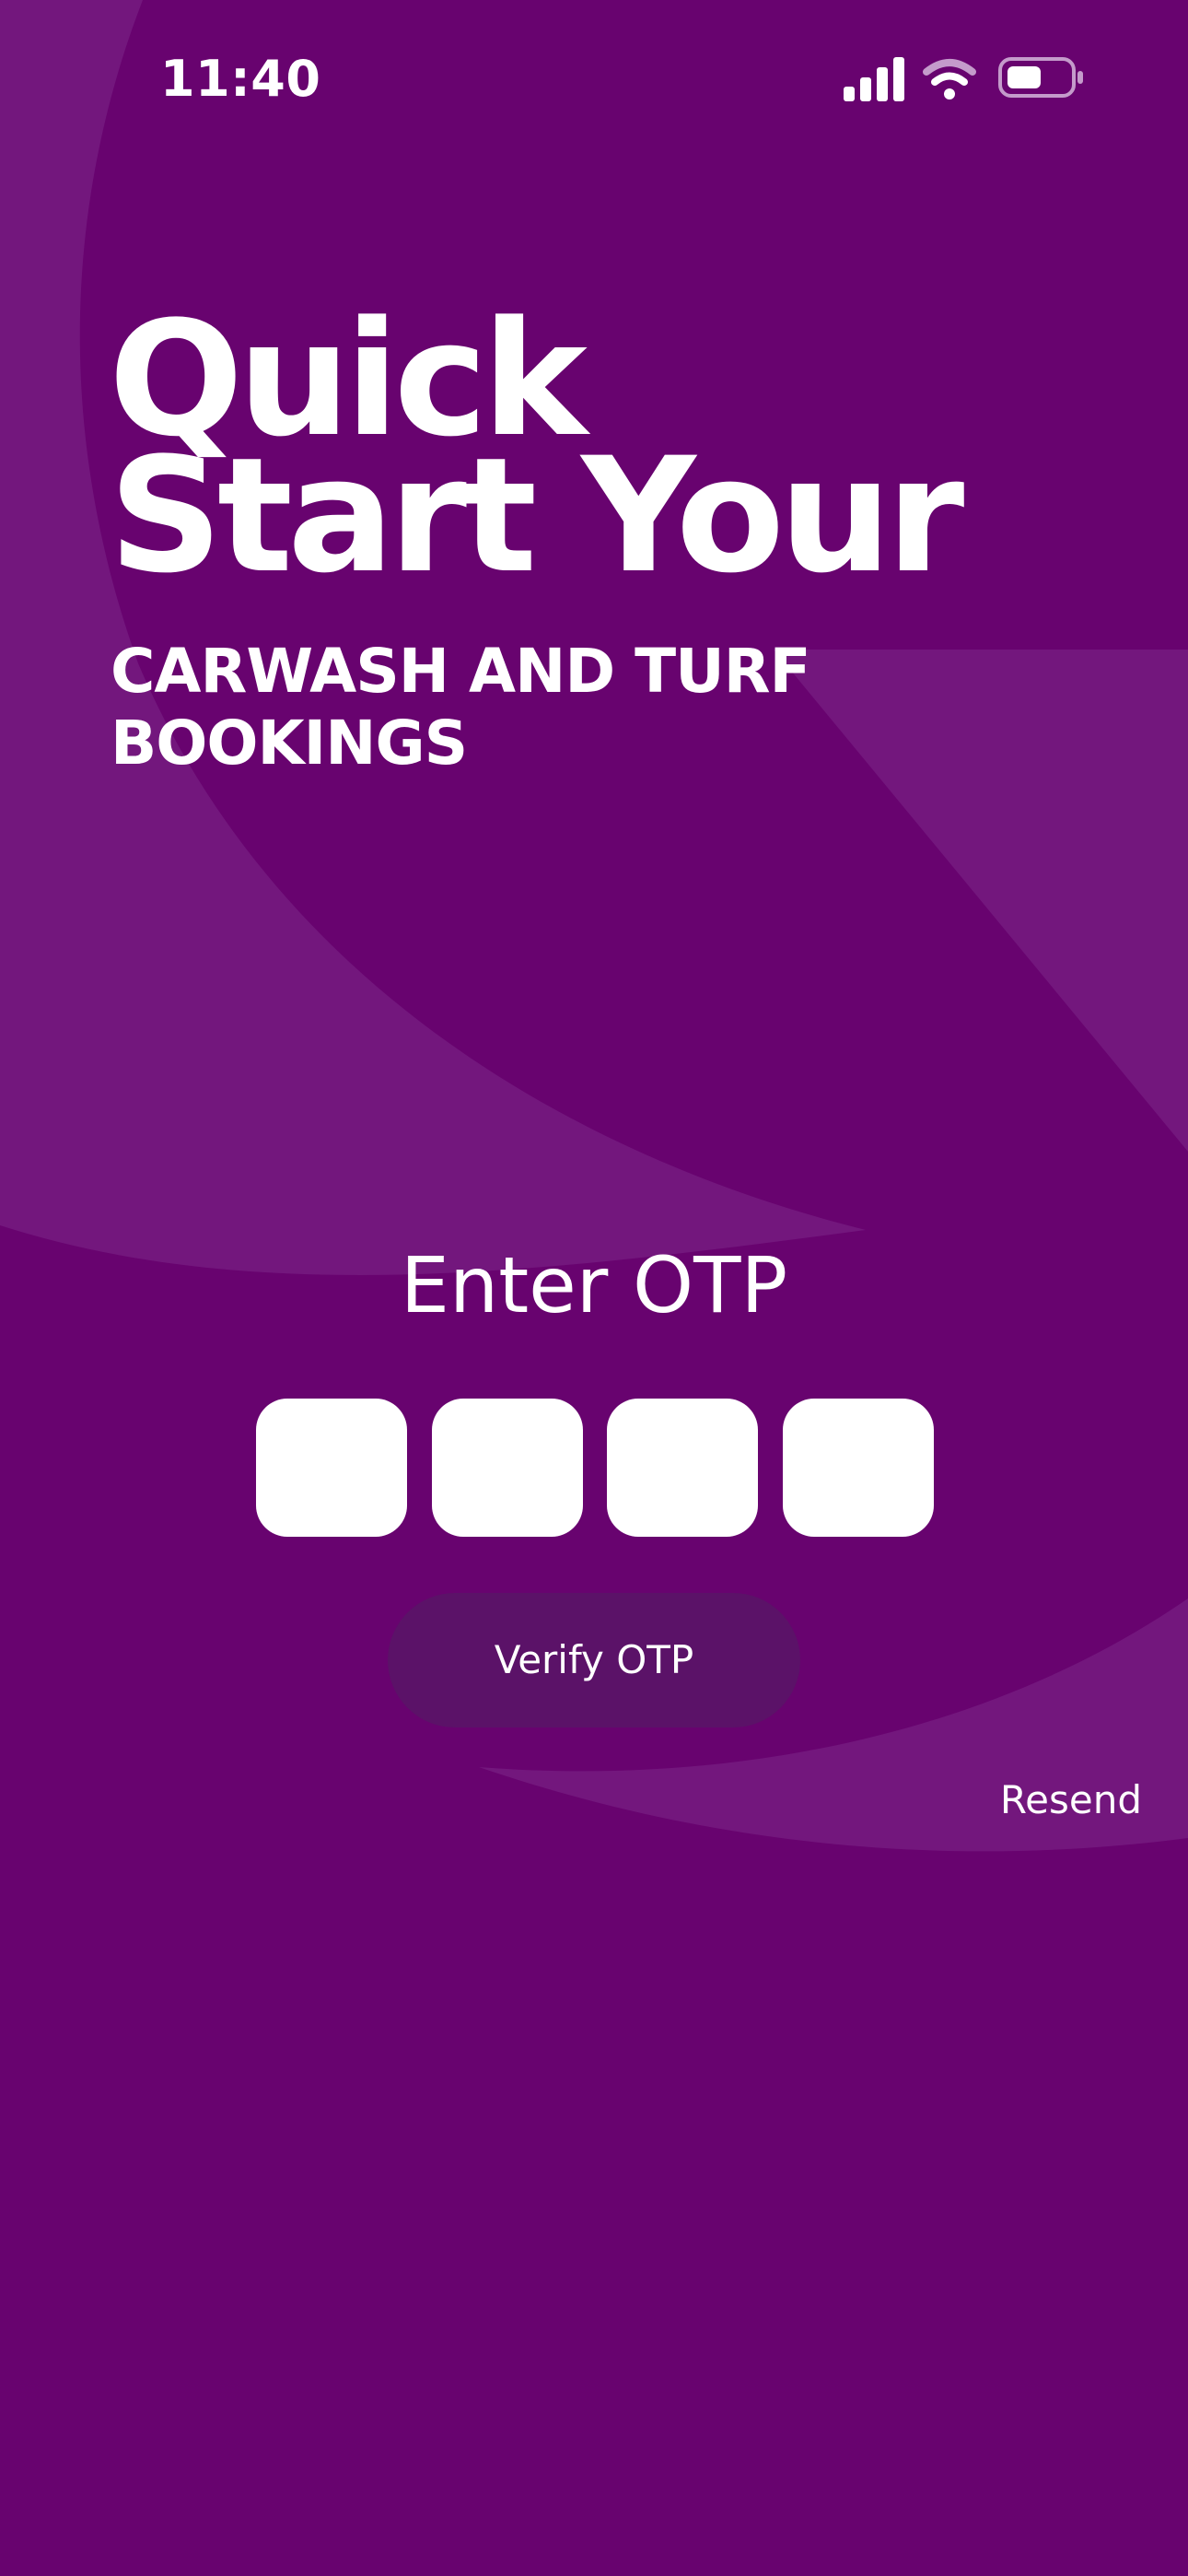  Describe the element at coordinates (536, 515) in the screenshot. I see `headline-line-2: Start Your` at that location.